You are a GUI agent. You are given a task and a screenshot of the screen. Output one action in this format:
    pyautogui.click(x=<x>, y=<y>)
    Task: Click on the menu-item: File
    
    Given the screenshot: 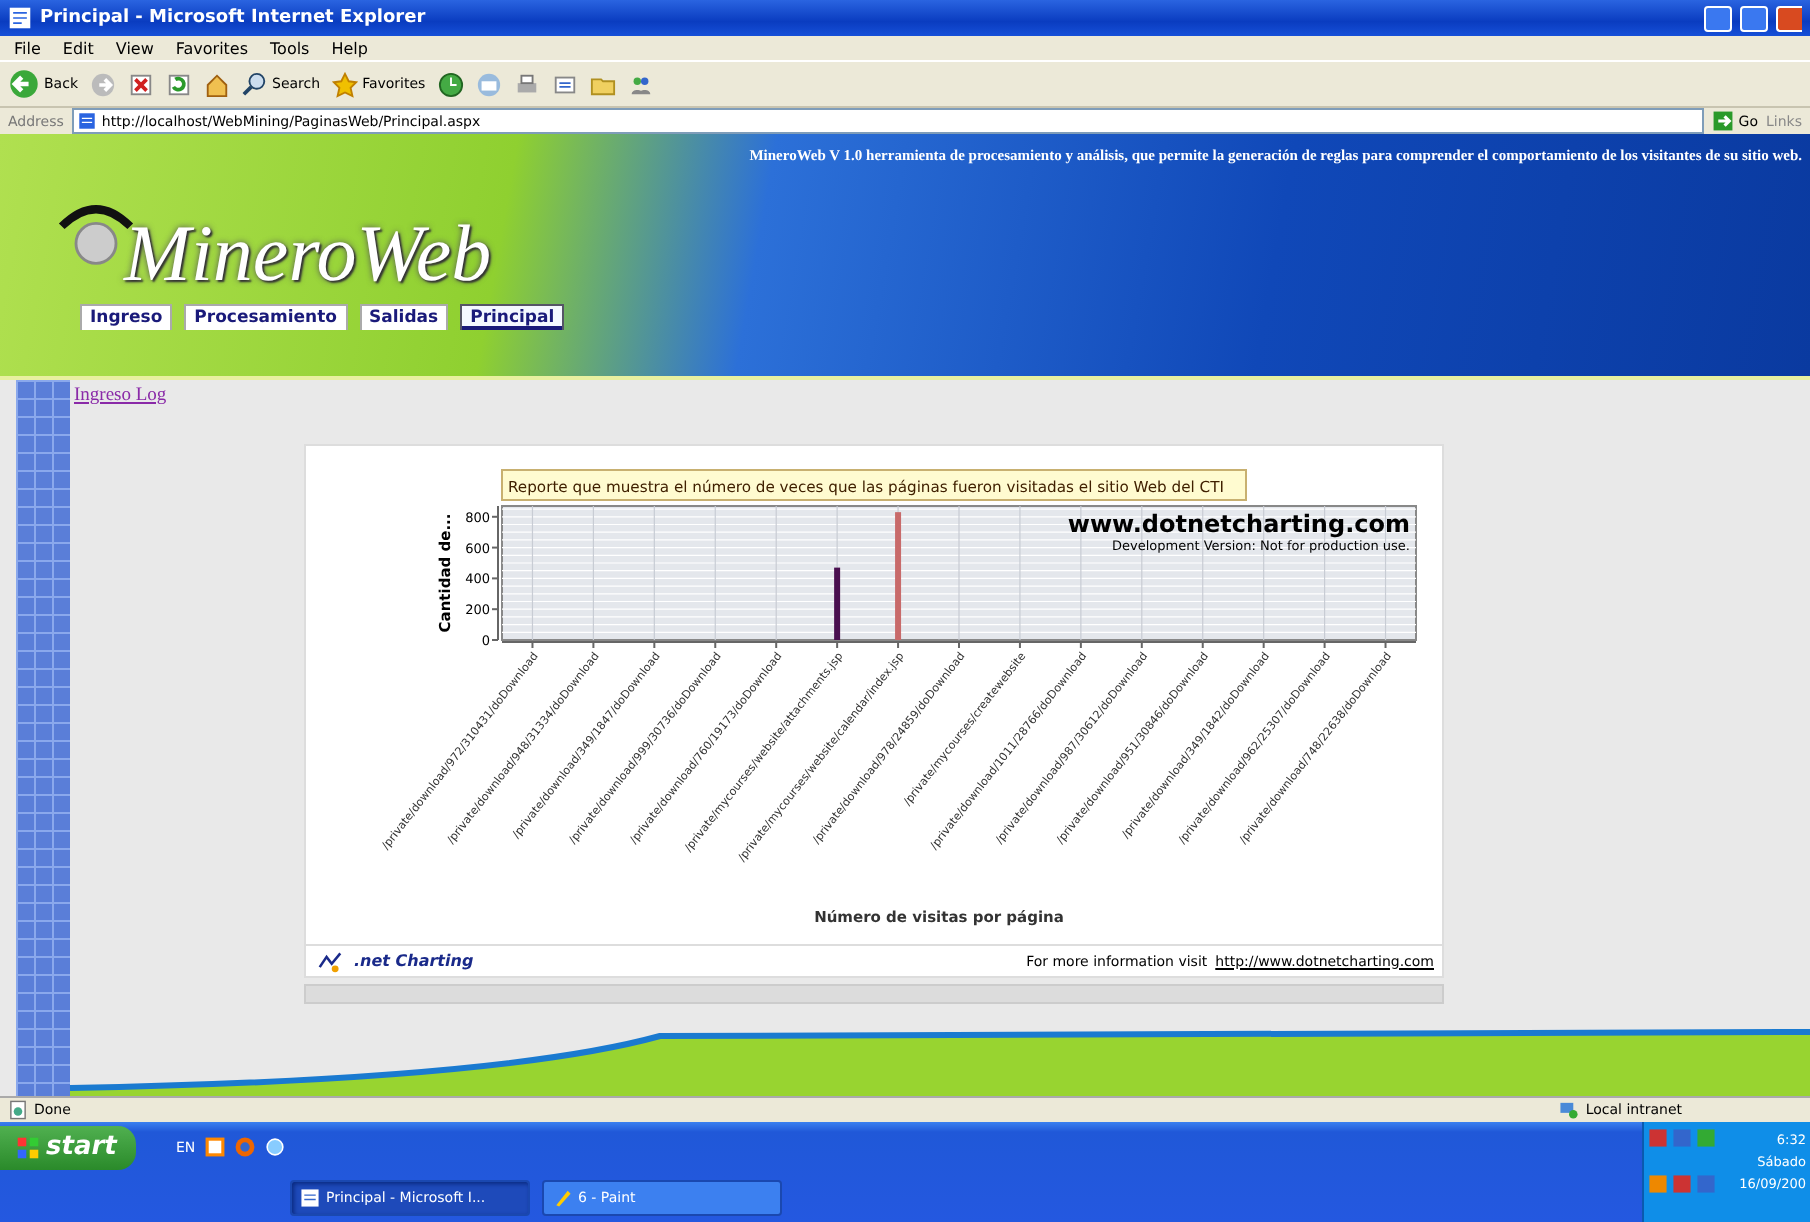 What is the action you would take?
    pyautogui.click(x=27, y=48)
    